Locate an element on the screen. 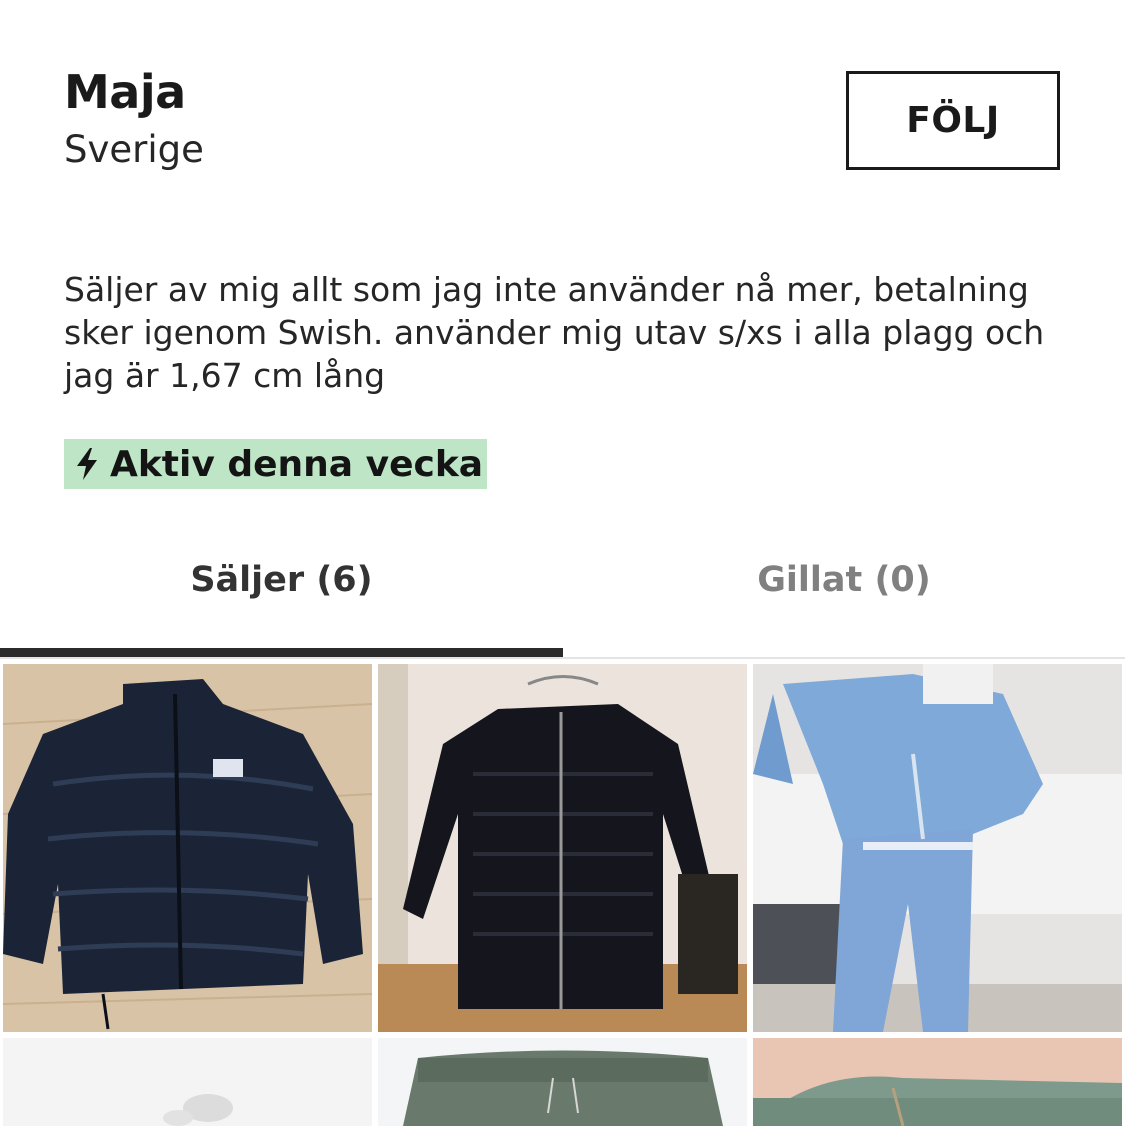  listing-black-quilted-cardigan is located at coordinates (562, 848).